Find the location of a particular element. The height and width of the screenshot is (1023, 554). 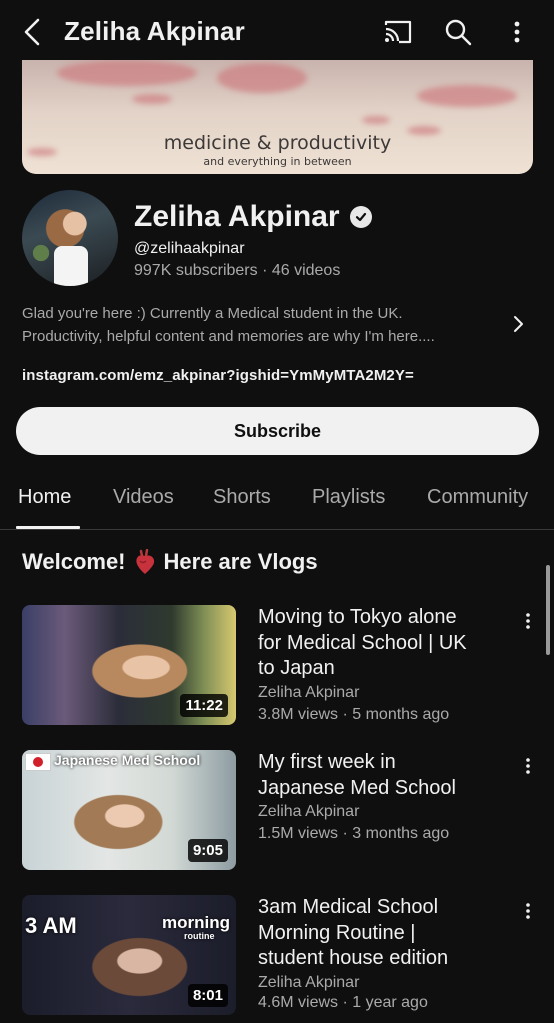

page-title: Zeliha Akpinar is located at coordinates (154, 31).